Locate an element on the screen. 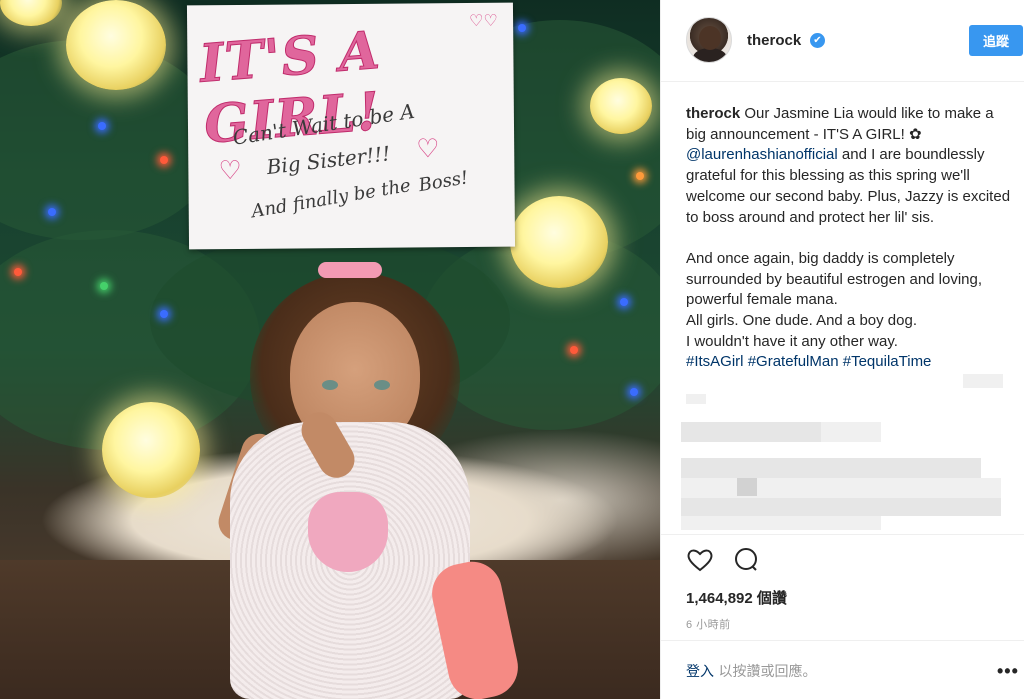 The width and height of the screenshot is (1024, 699). verified-badge-icon: ✔ is located at coordinates (817, 40).